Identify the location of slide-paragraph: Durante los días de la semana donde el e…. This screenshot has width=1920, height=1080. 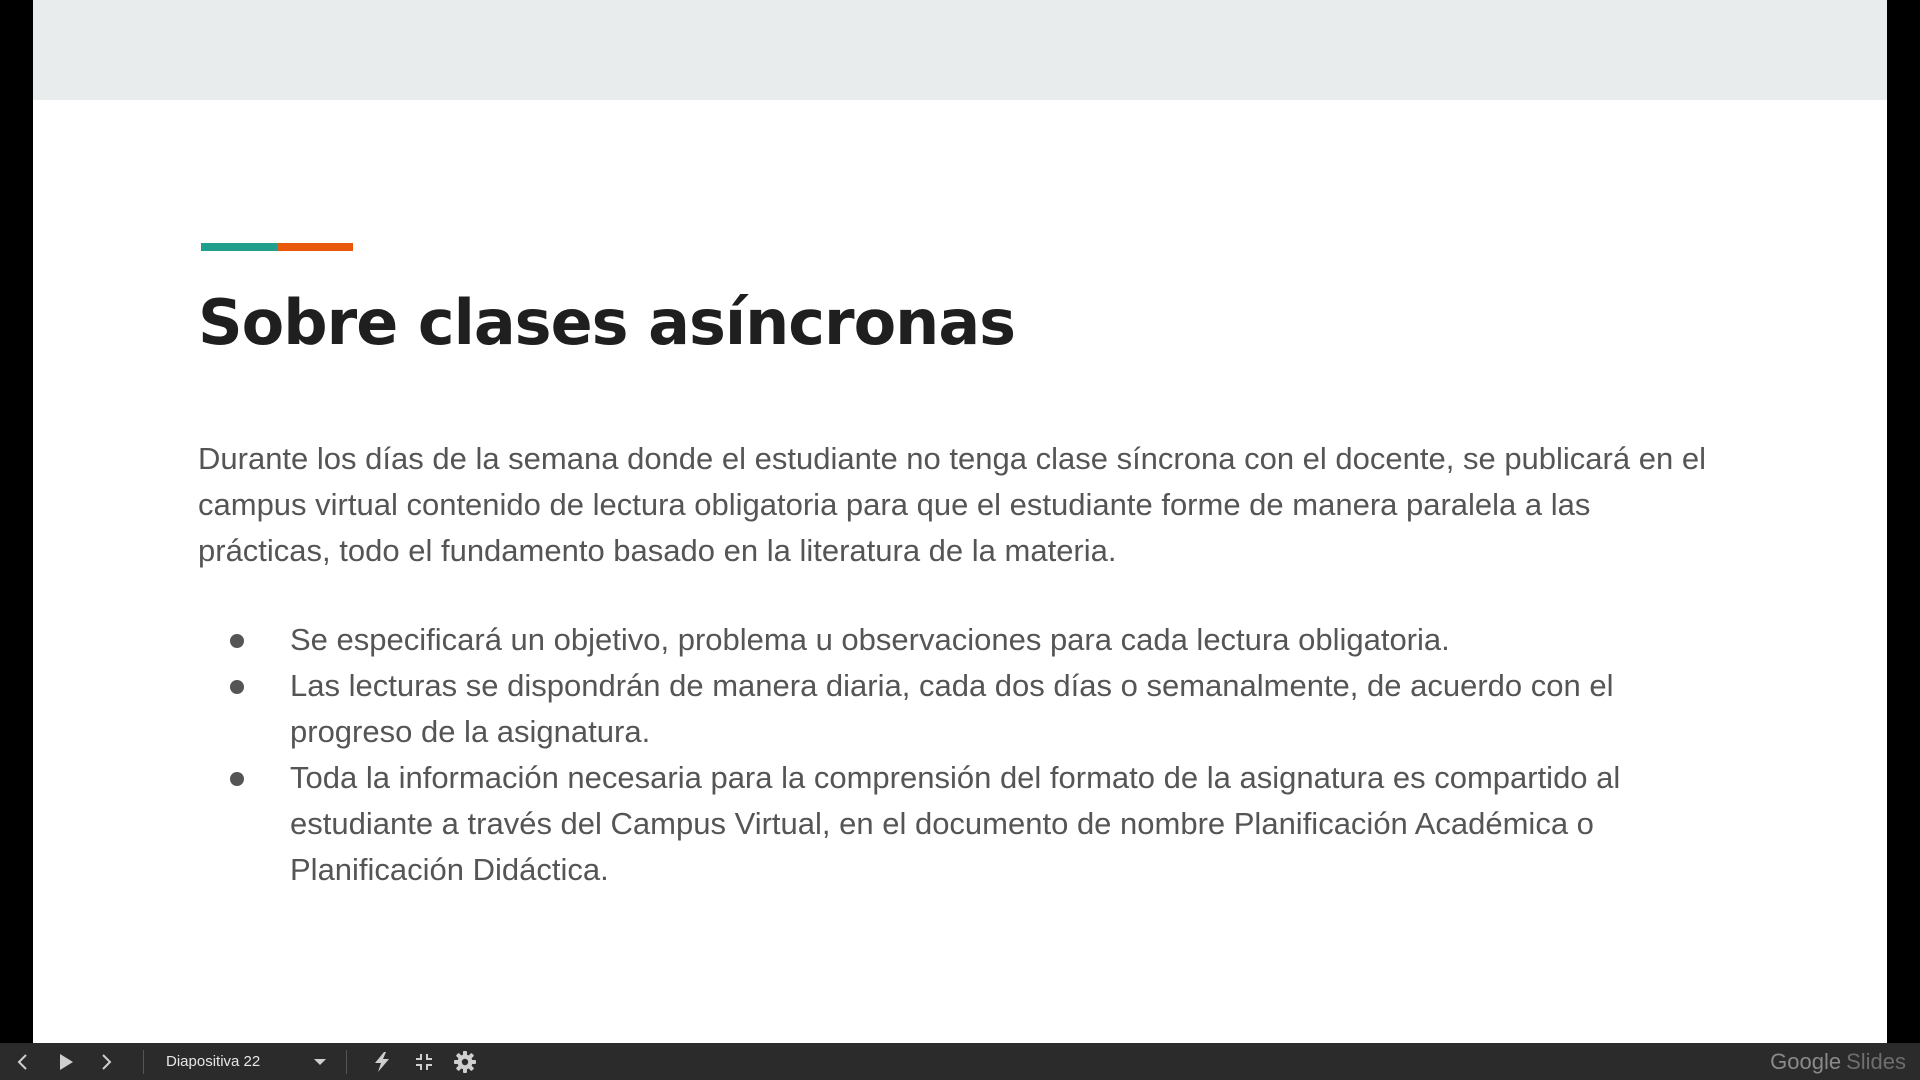
(952, 504).